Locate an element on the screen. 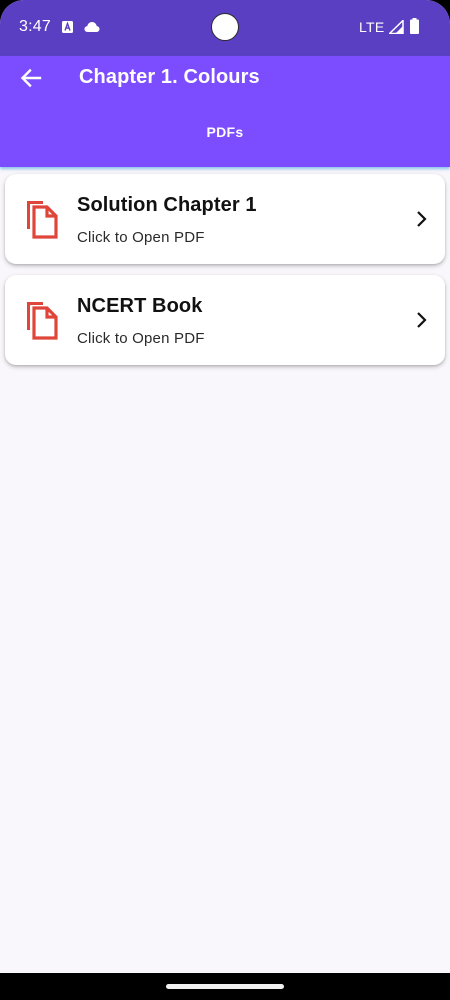 This screenshot has width=450, height=1000. network-type: LTE is located at coordinates (372, 27).